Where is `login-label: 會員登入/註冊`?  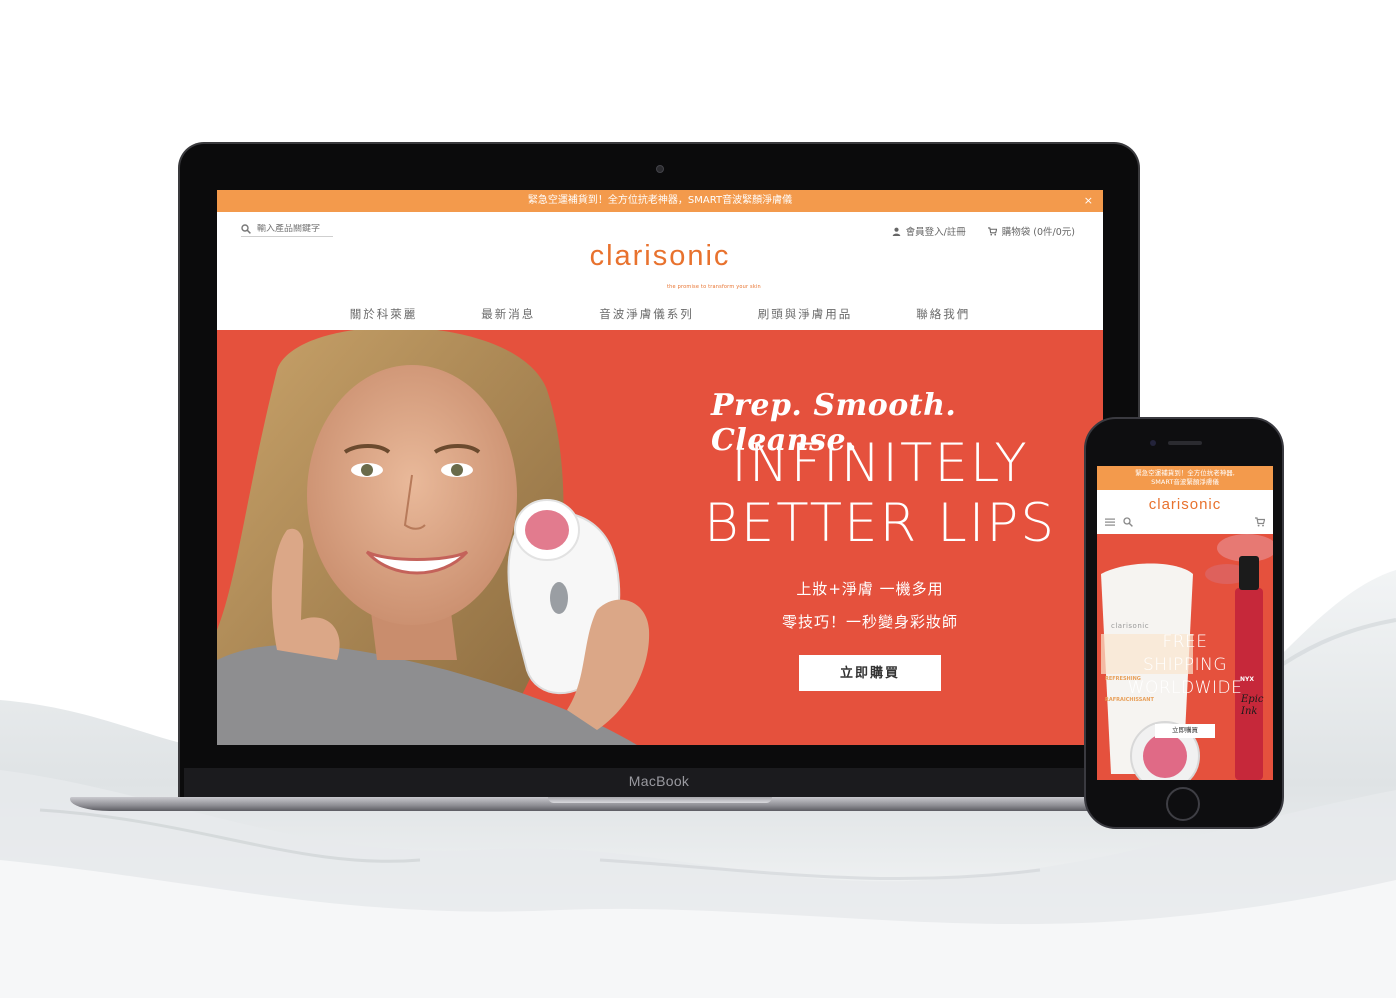
login-label: 會員登入/註冊 is located at coordinates (935, 232).